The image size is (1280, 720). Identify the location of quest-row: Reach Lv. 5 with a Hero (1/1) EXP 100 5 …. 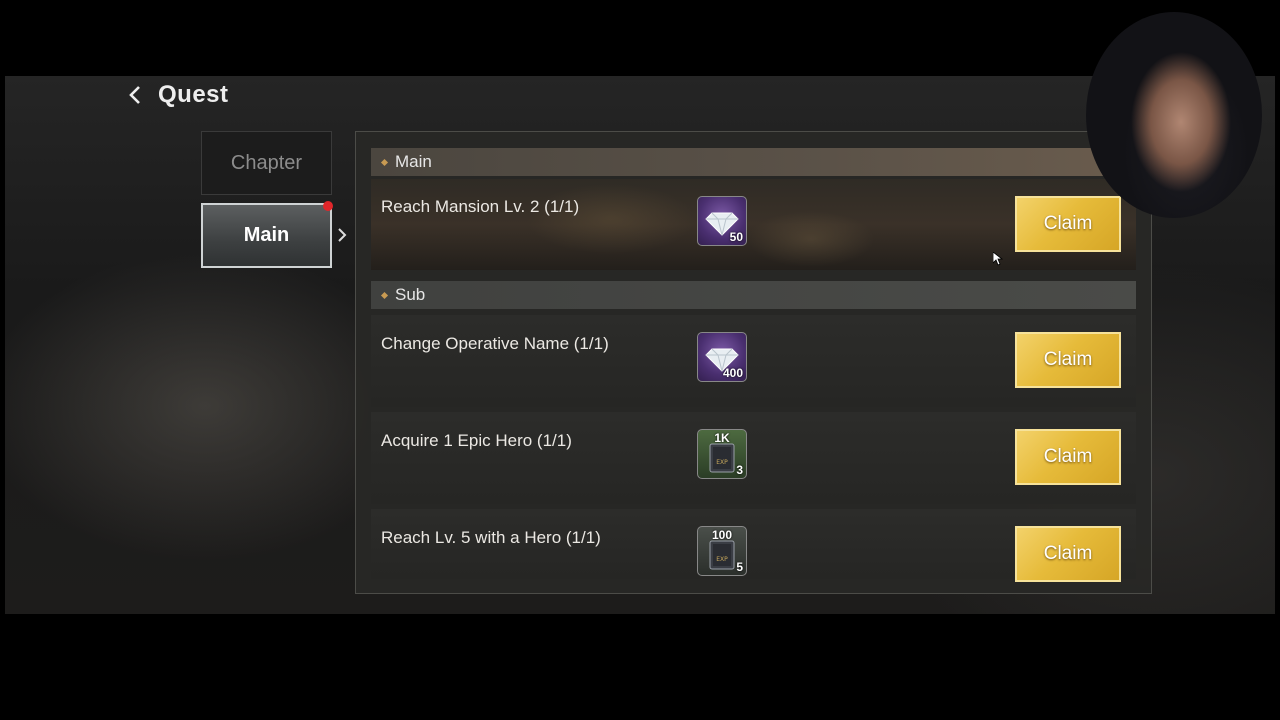
(753, 545).